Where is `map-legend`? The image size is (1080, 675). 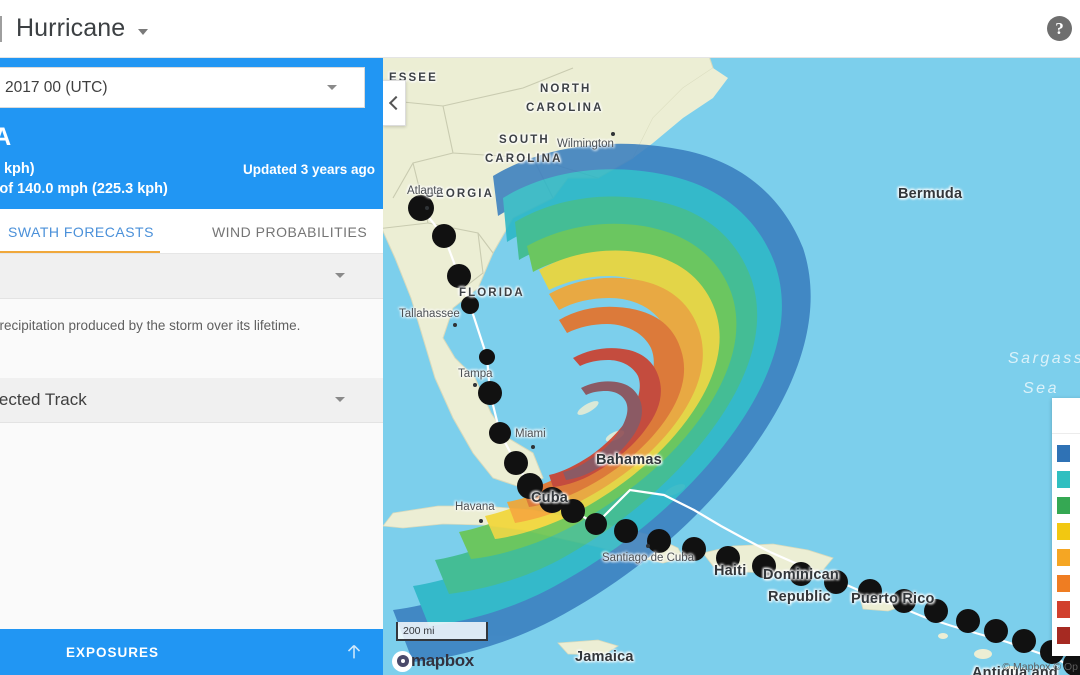 map-legend is located at coordinates (1066, 527).